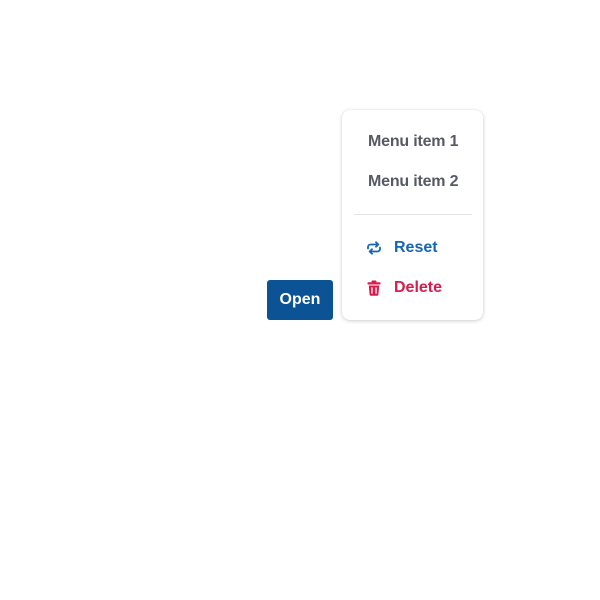 The height and width of the screenshot is (600, 600). I want to click on reset-icon, so click(374, 248).